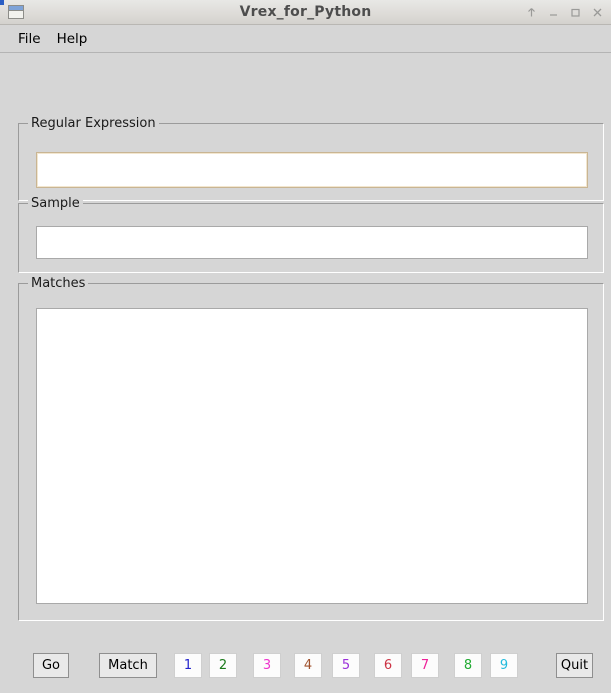 The height and width of the screenshot is (693, 611). Describe the element at coordinates (16, 12) in the screenshot. I see `window-icon` at that location.